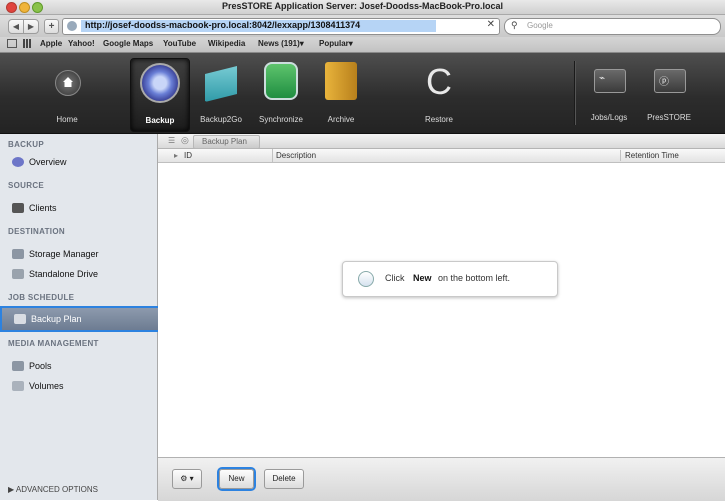 Image resolution: width=725 pixels, height=501 pixels. What do you see at coordinates (441, 479) in the screenshot?
I see `bottom-action-bar: ⚙ ▾ New Delete` at bounding box center [441, 479].